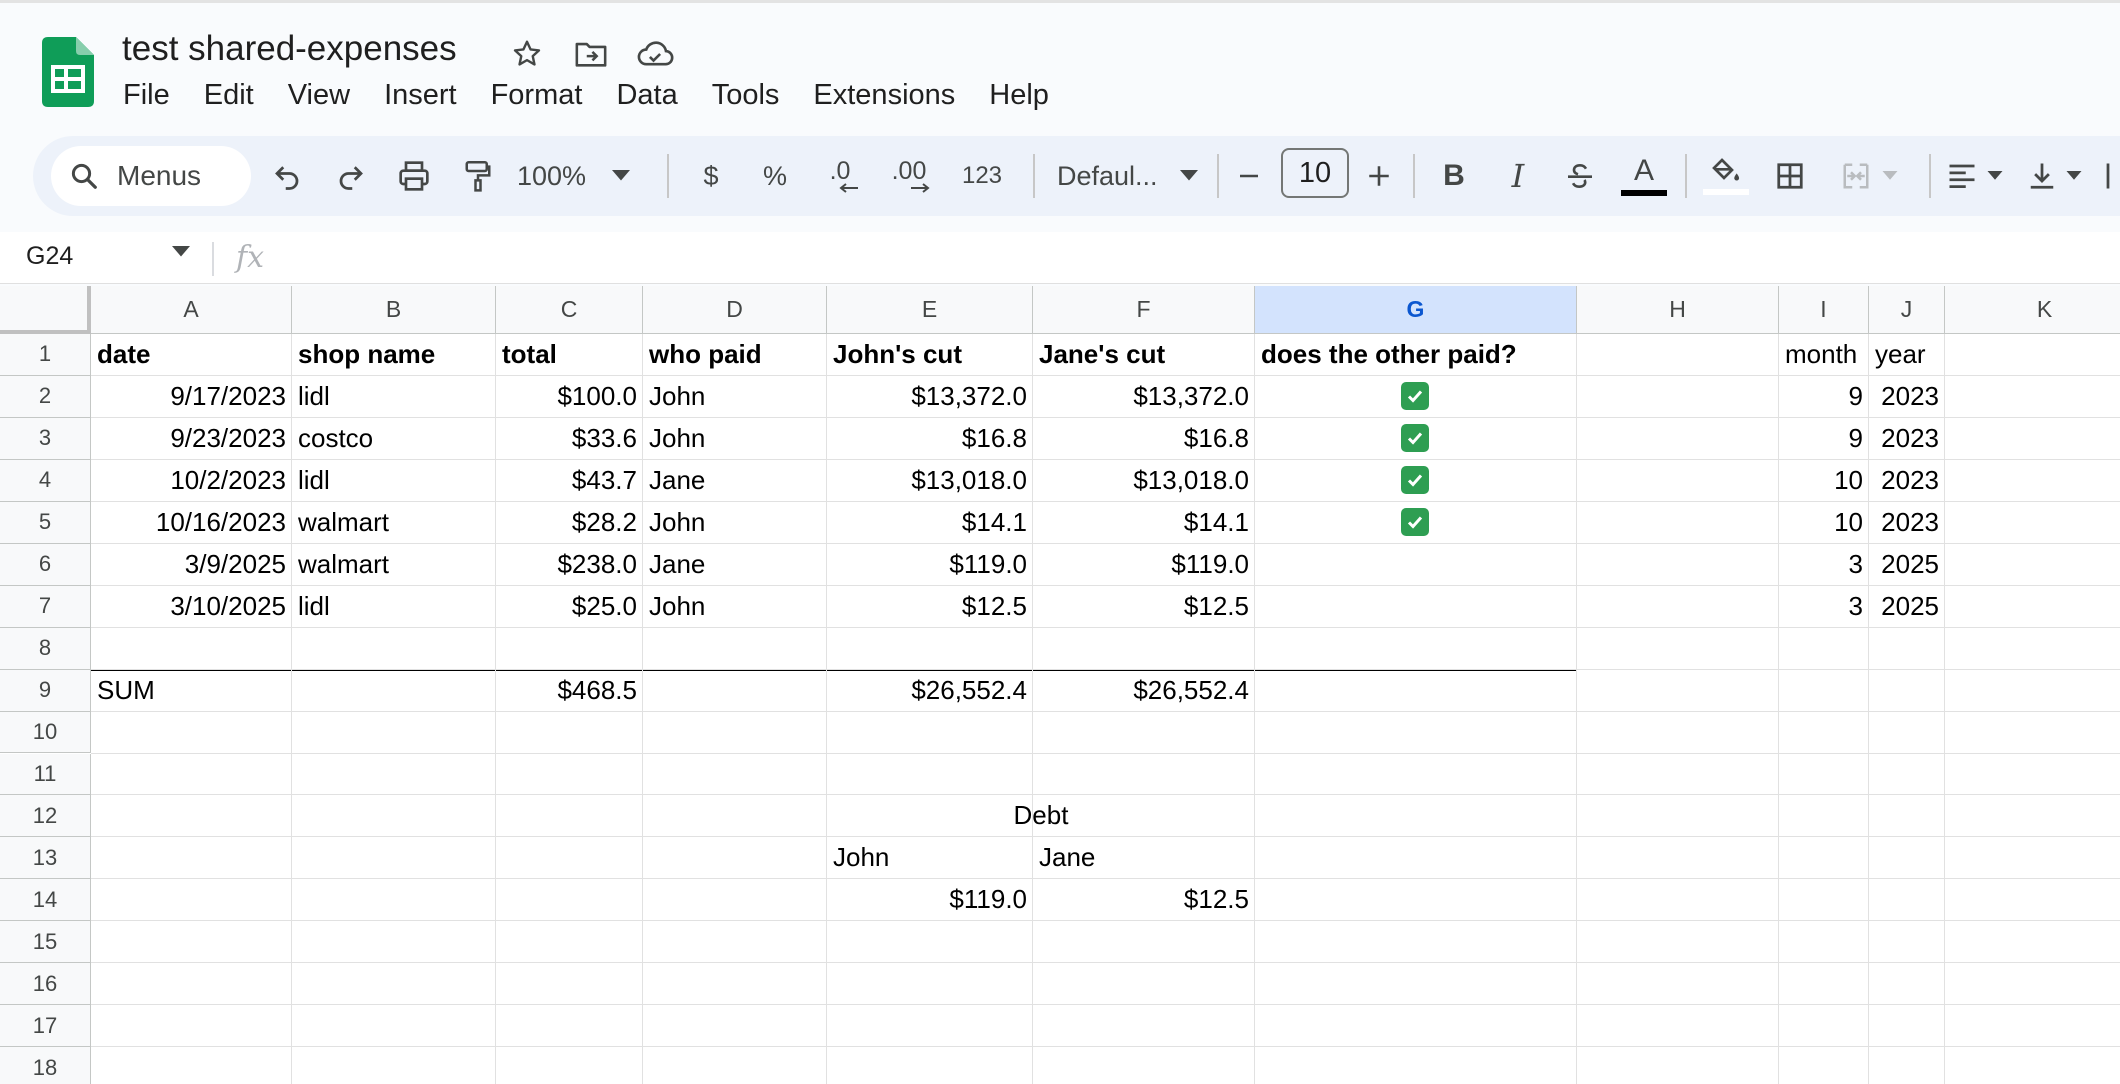  I want to click on row-header-8: 8, so click(45, 648).